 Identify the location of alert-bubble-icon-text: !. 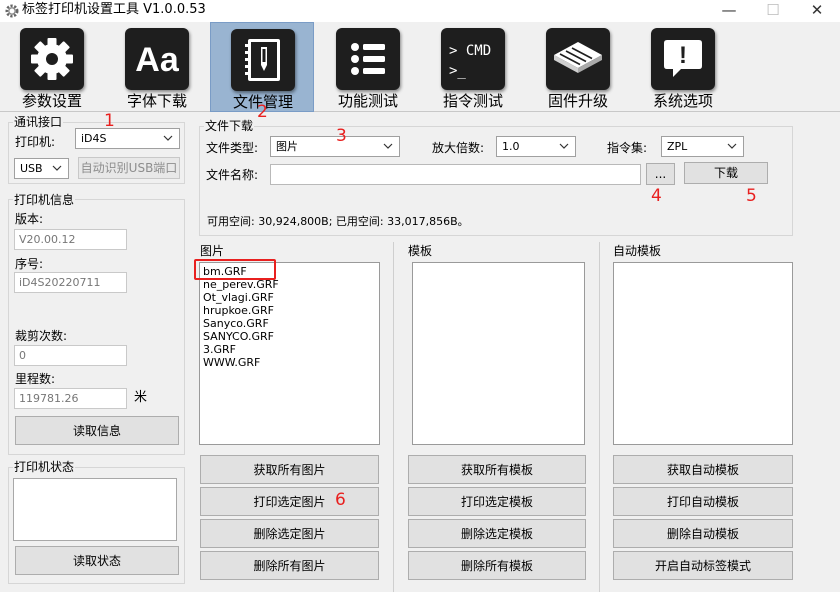
(683, 55).